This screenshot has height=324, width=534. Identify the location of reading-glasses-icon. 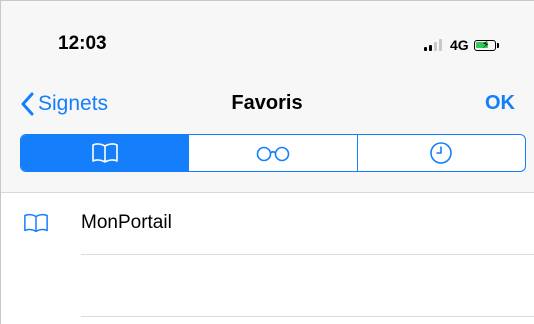
(273, 154).